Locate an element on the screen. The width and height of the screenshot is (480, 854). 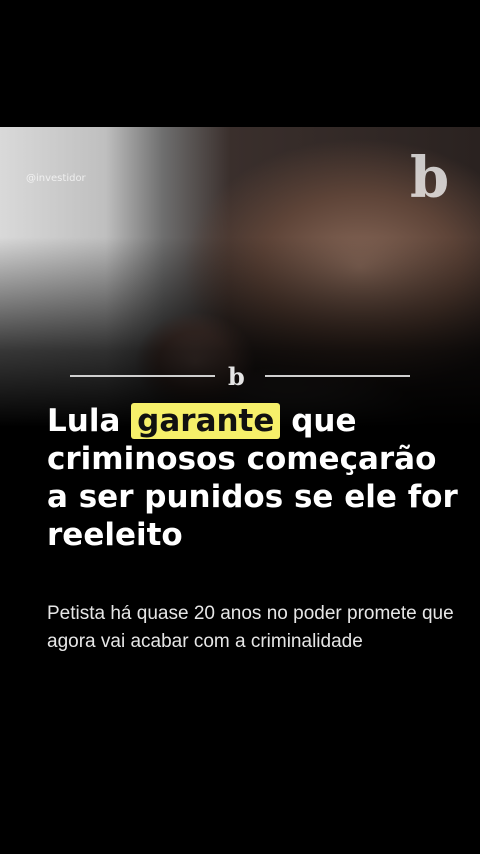
headline-highlight: garante is located at coordinates (206, 421).